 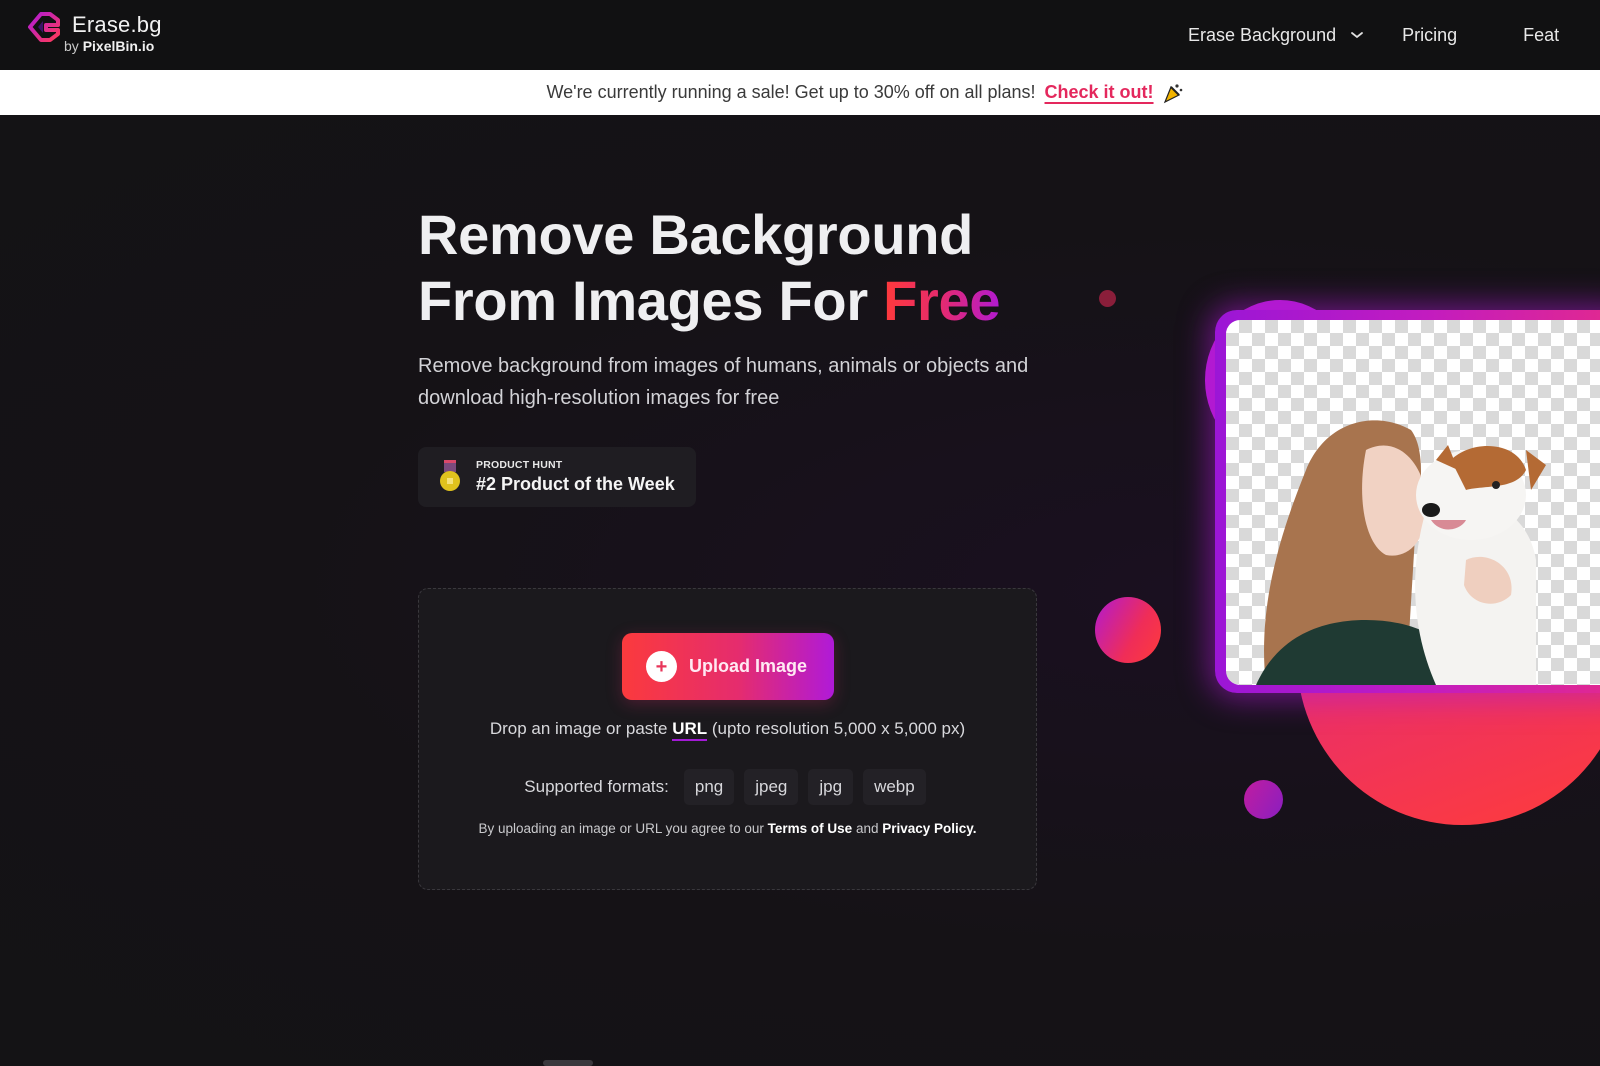 I want to click on terms-of-use-link: Terms of Use, so click(x=810, y=828).